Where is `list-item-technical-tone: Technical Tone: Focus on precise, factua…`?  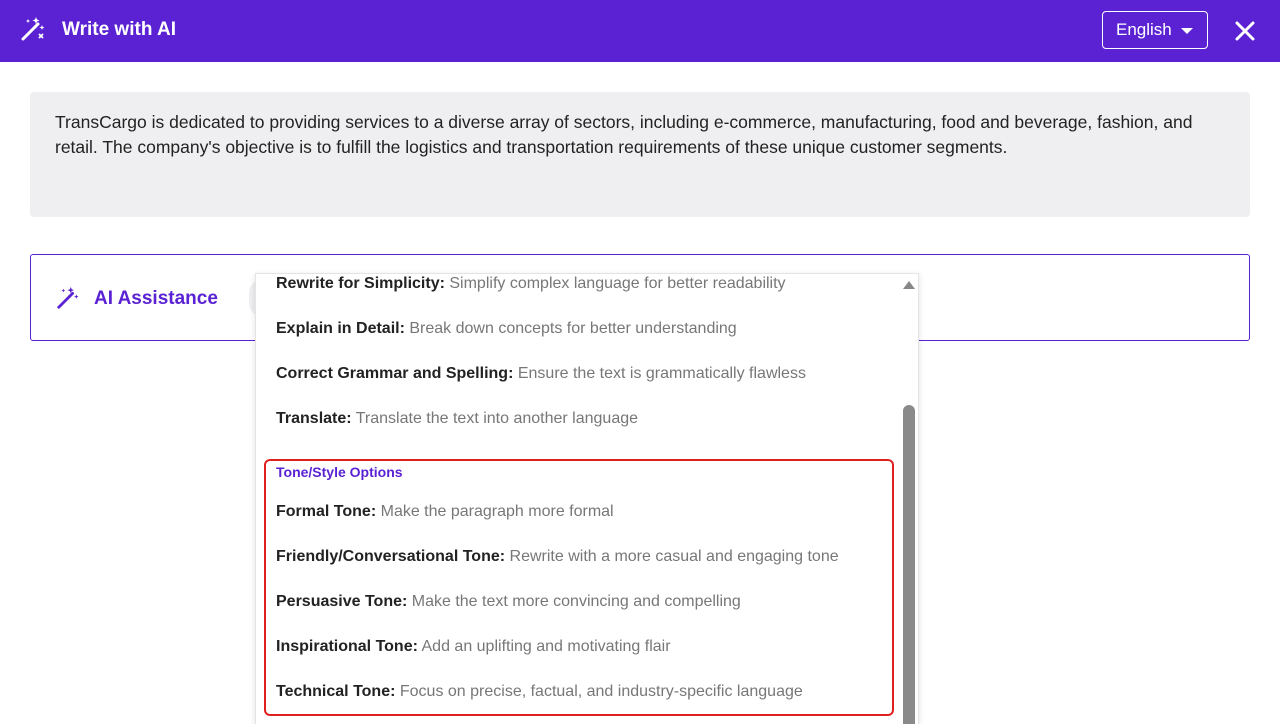 list-item-technical-tone: Technical Tone: Focus on precise, factua… is located at coordinates (539, 692).